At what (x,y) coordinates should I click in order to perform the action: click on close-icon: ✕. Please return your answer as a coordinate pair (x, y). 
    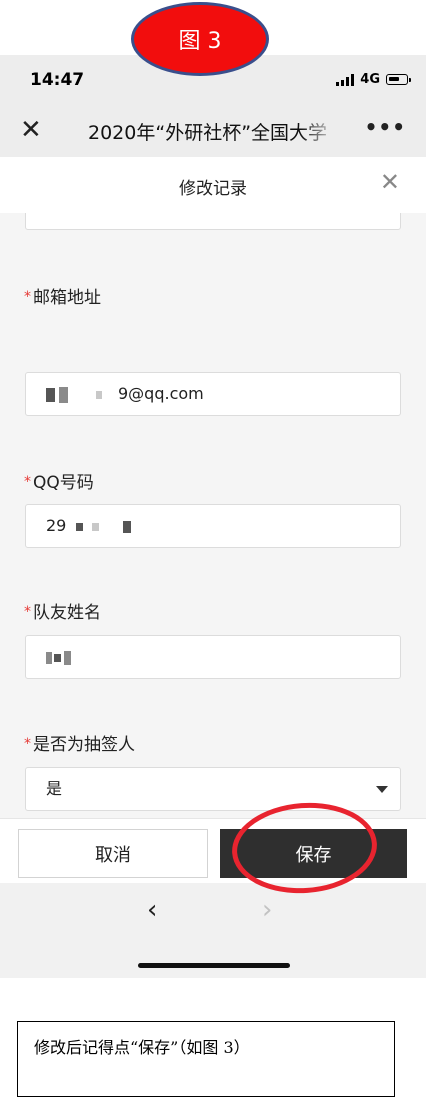
    Looking at the image, I should click on (31, 130).